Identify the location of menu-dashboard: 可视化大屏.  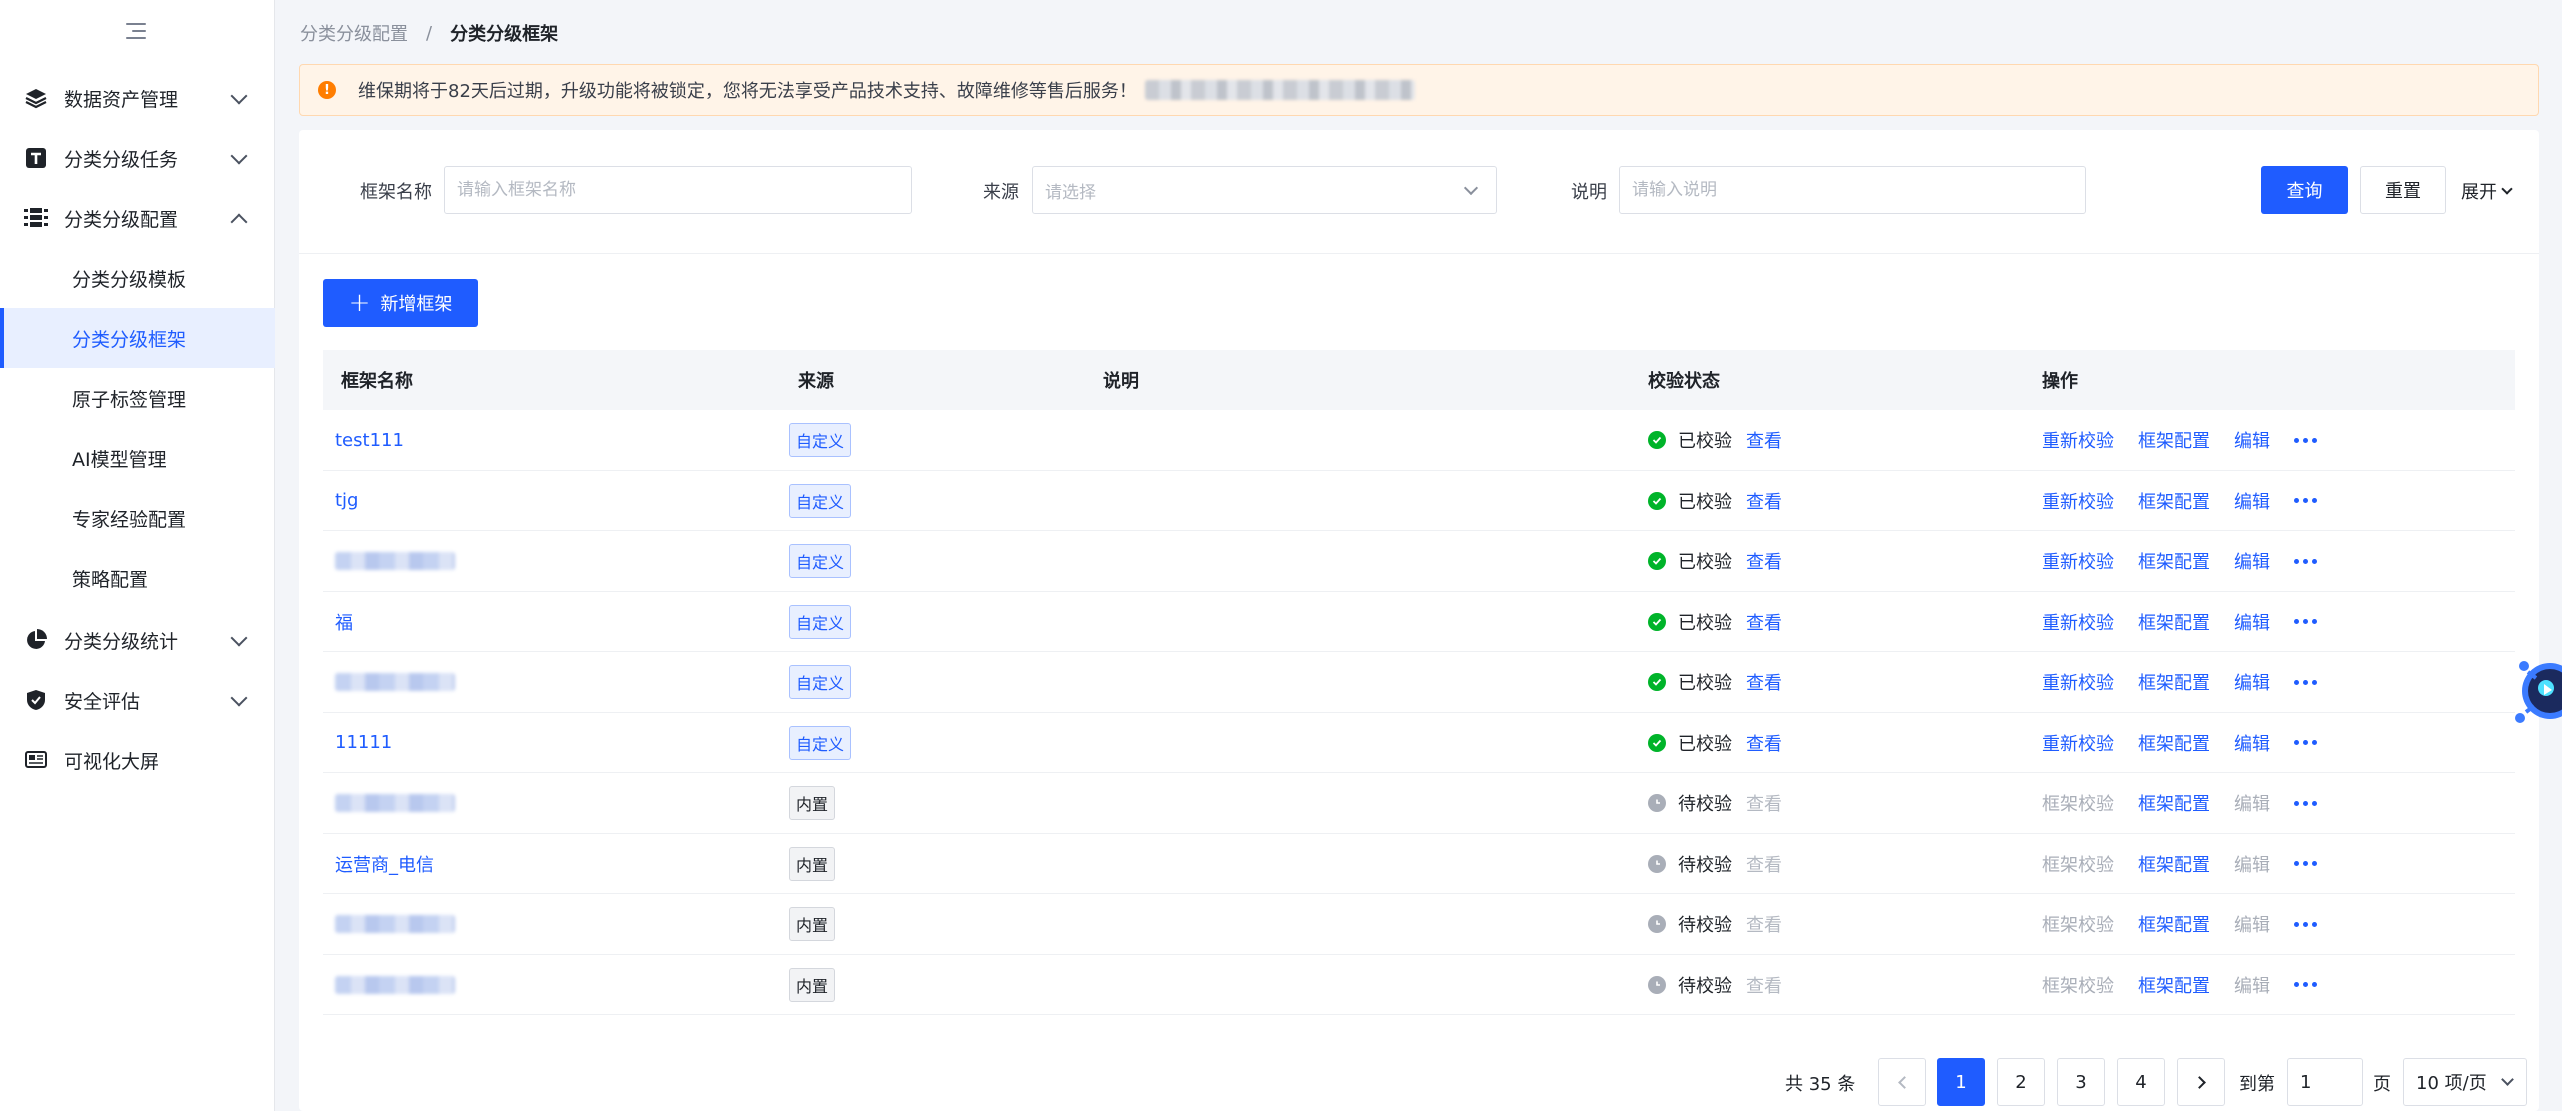
(137, 760).